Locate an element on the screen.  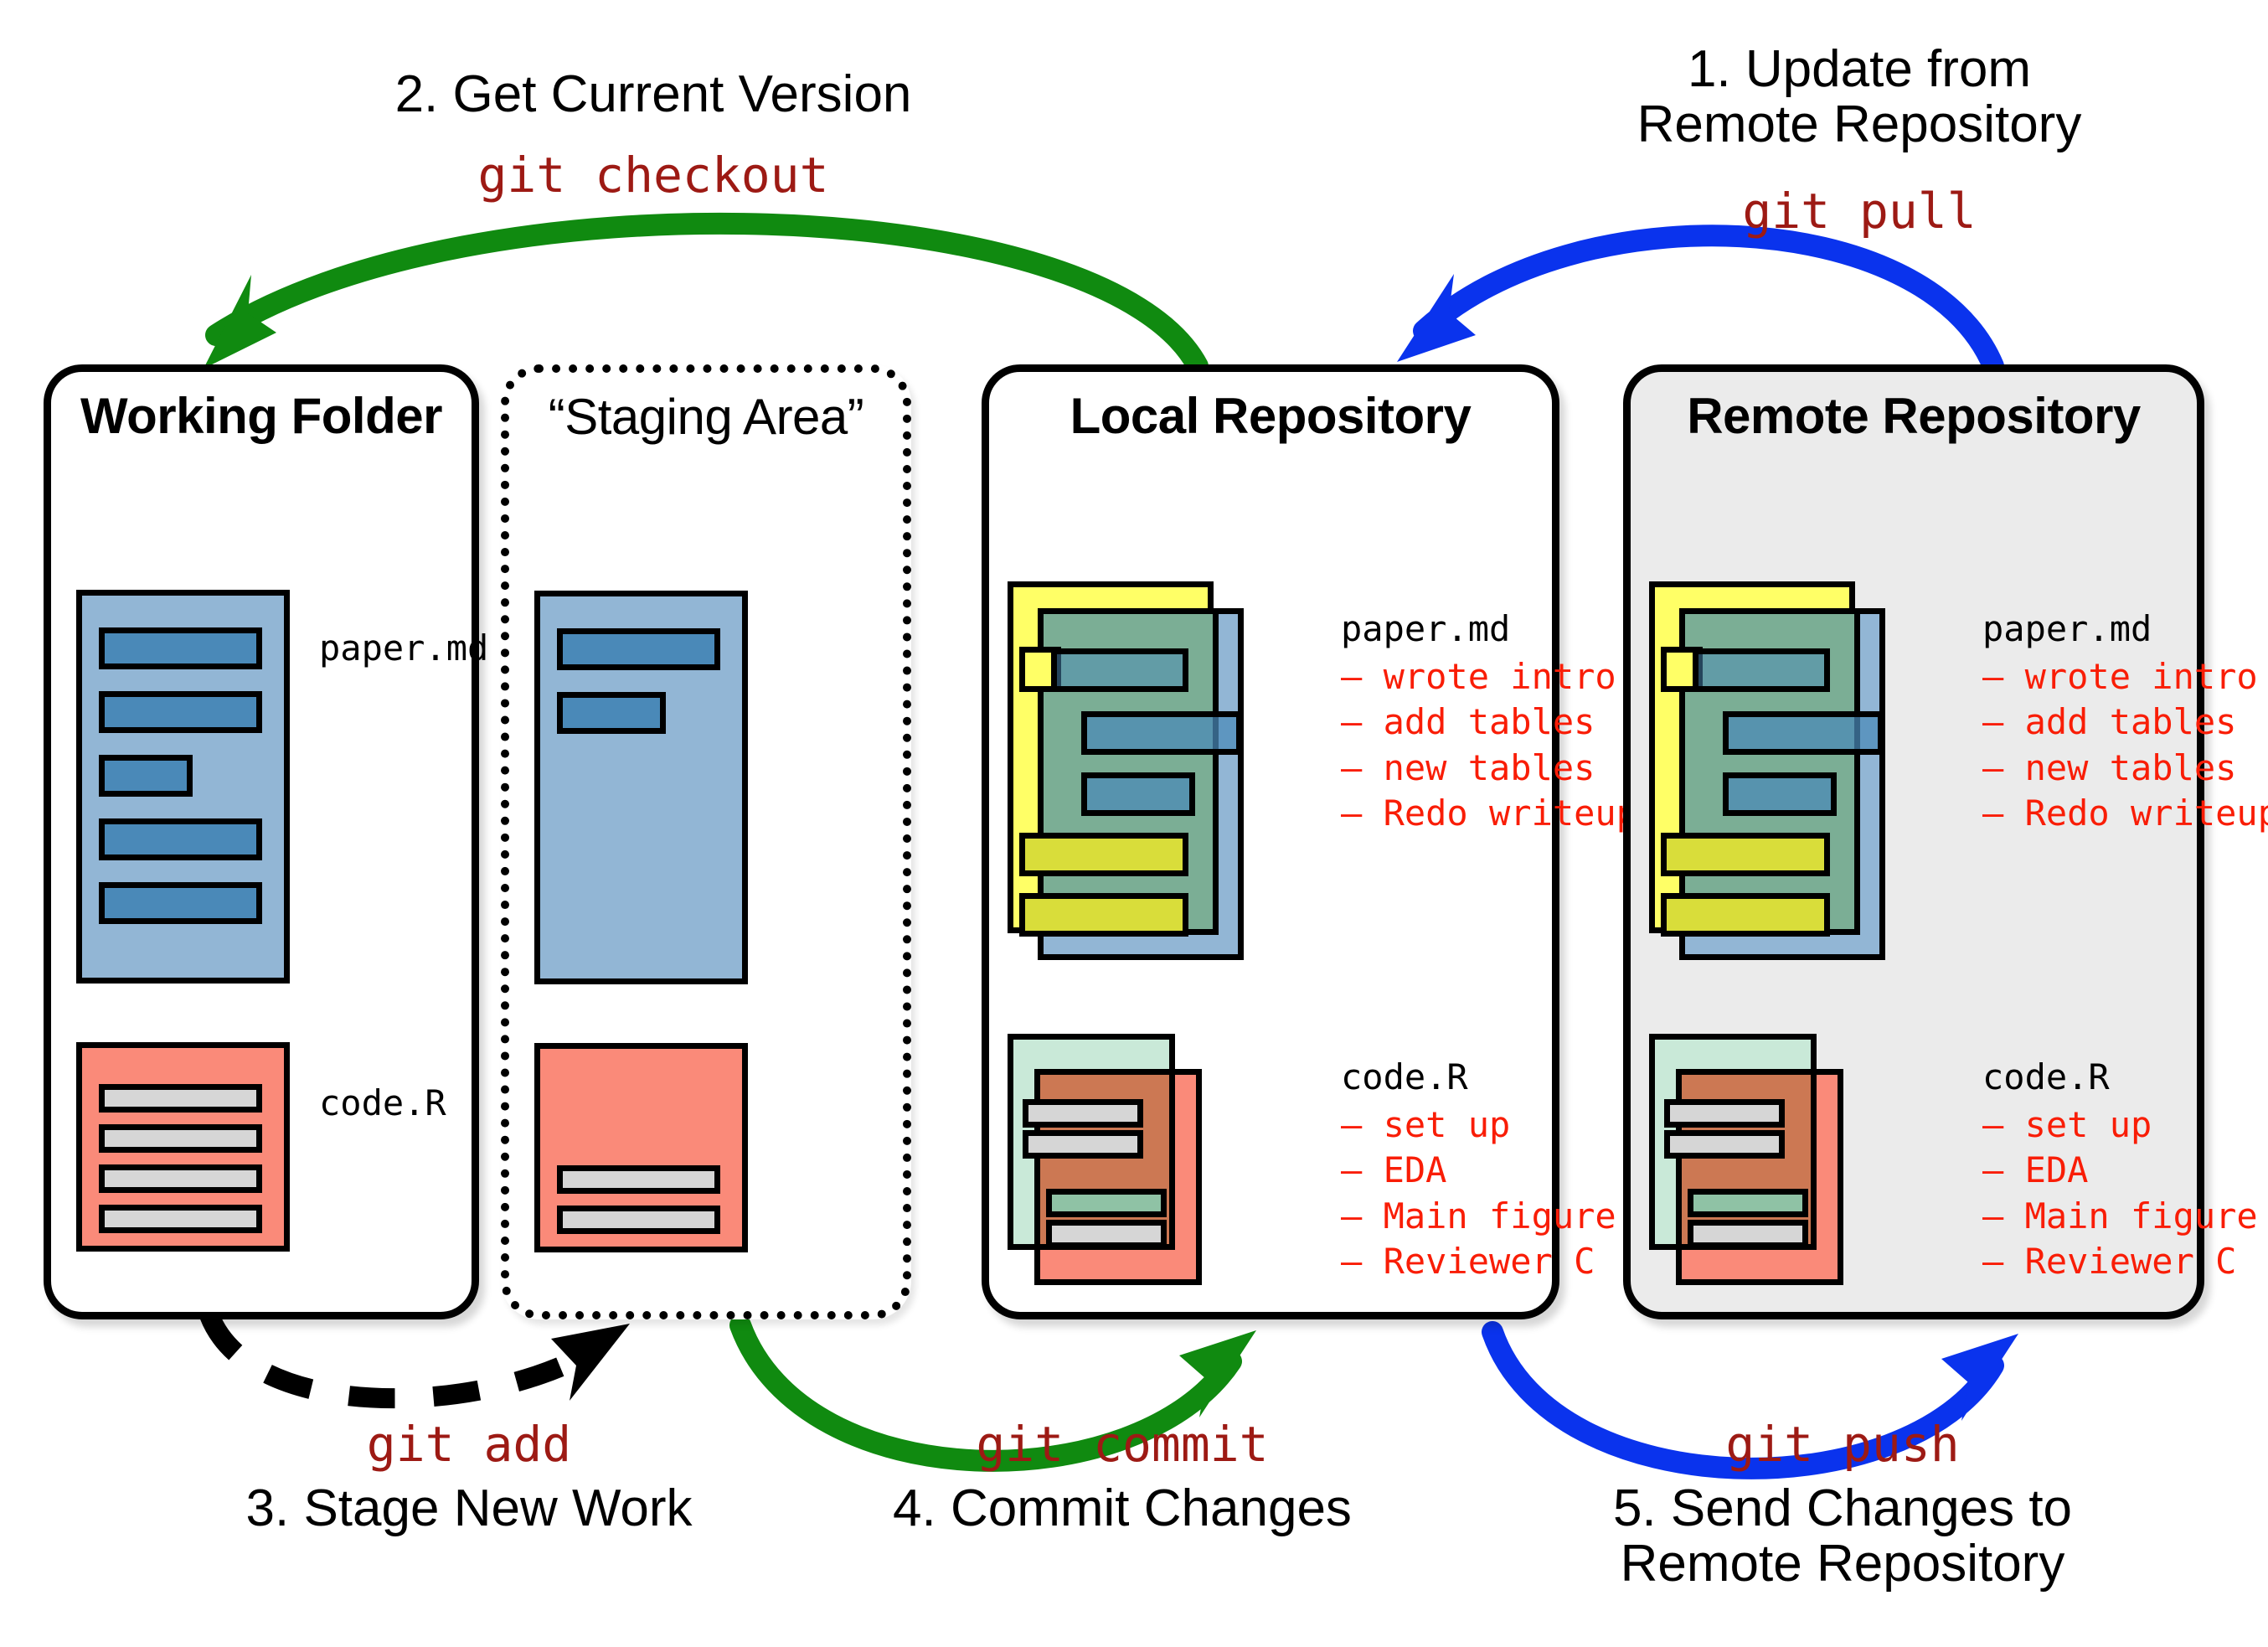
step-pull-line1: 1. Update from is located at coordinates (1859, 69).